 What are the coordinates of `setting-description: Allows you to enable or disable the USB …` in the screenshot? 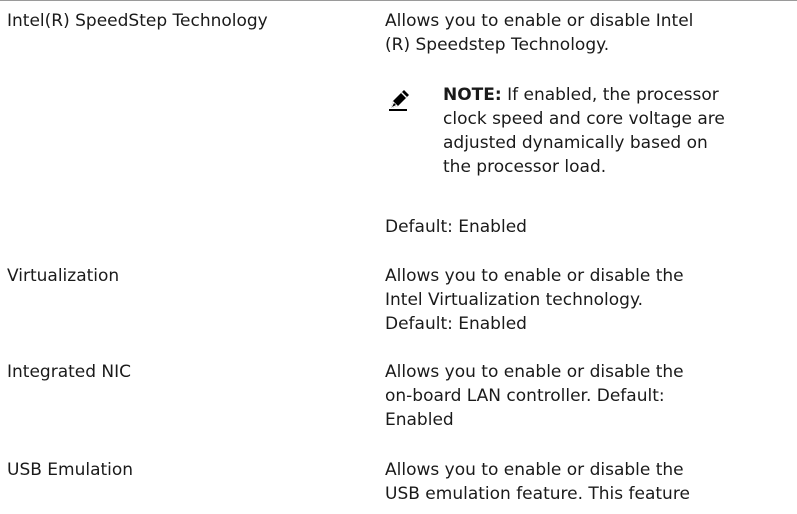 It's located at (582, 482).